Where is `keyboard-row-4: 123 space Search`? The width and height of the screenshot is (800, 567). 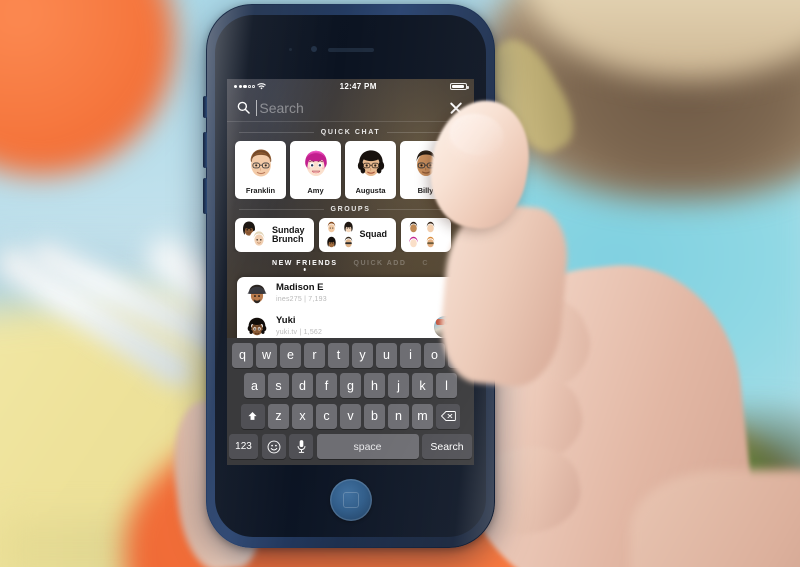
keyboard-row-4: 123 space Search is located at coordinates (350, 446).